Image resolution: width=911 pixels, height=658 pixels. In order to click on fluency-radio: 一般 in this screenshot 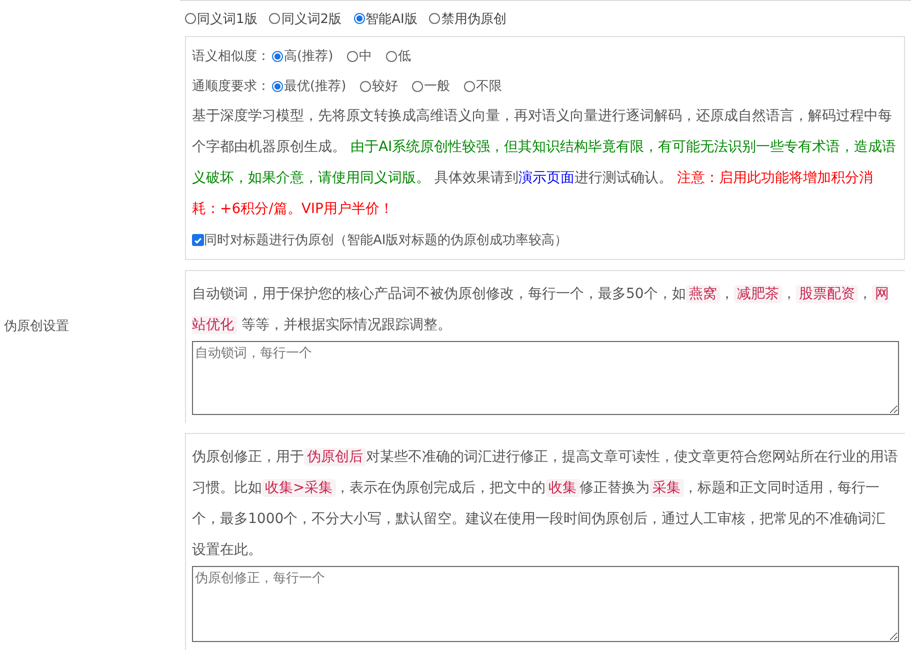, I will do `click(431, 86)`.